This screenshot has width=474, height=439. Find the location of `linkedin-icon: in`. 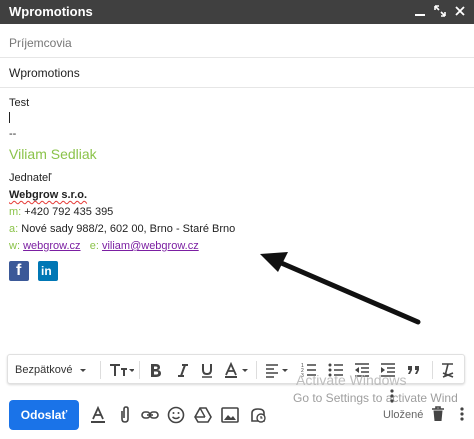

linkedin-icon: in is located at coordinates (48, 271).